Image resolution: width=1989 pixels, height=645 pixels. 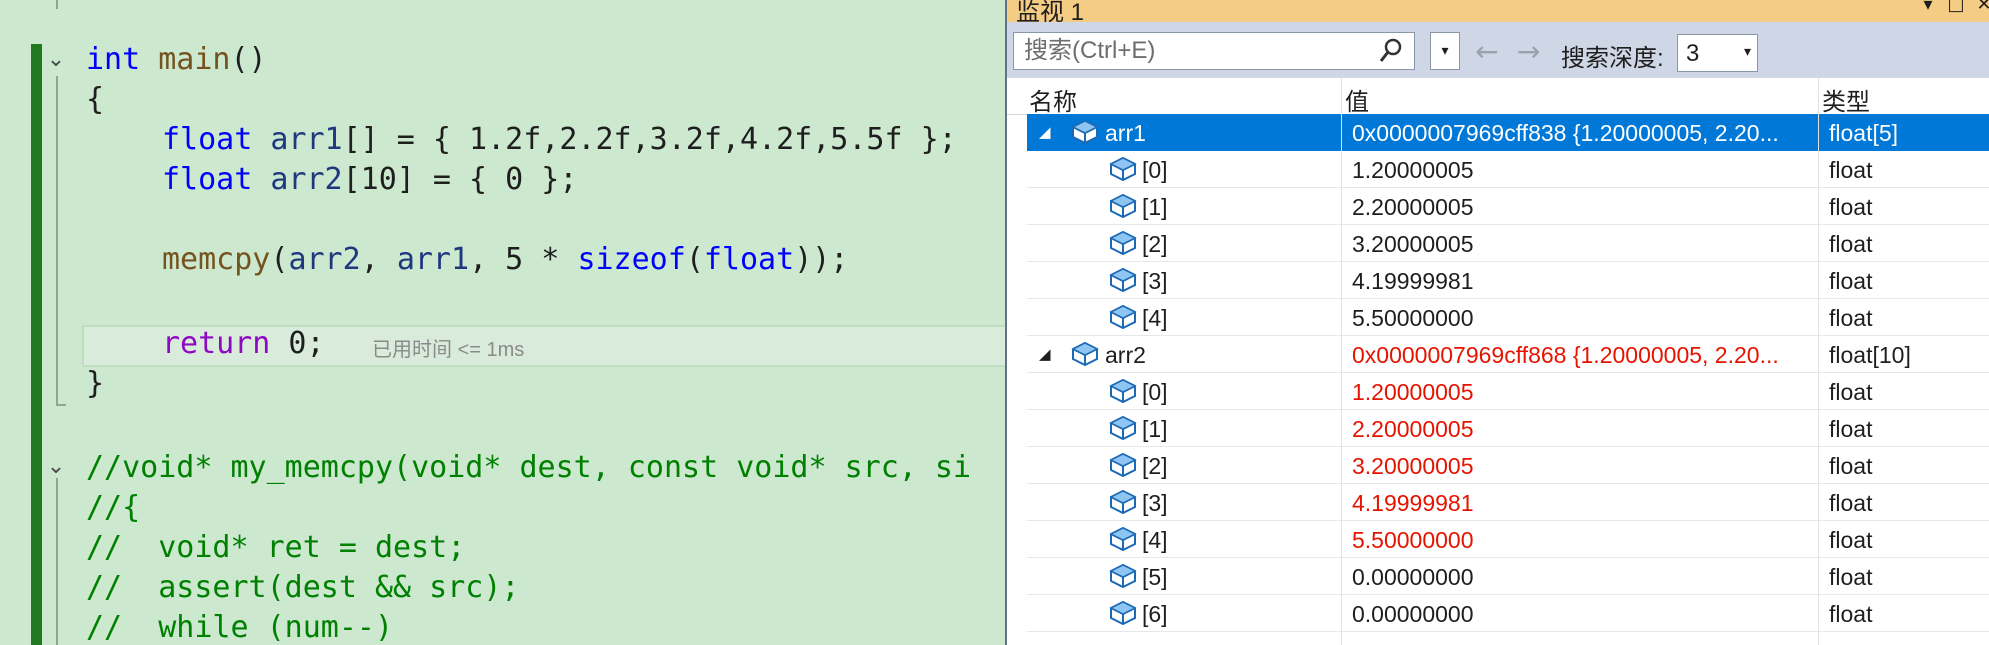 I want to click on code-line-9: //{, so click(x=113, y=508).